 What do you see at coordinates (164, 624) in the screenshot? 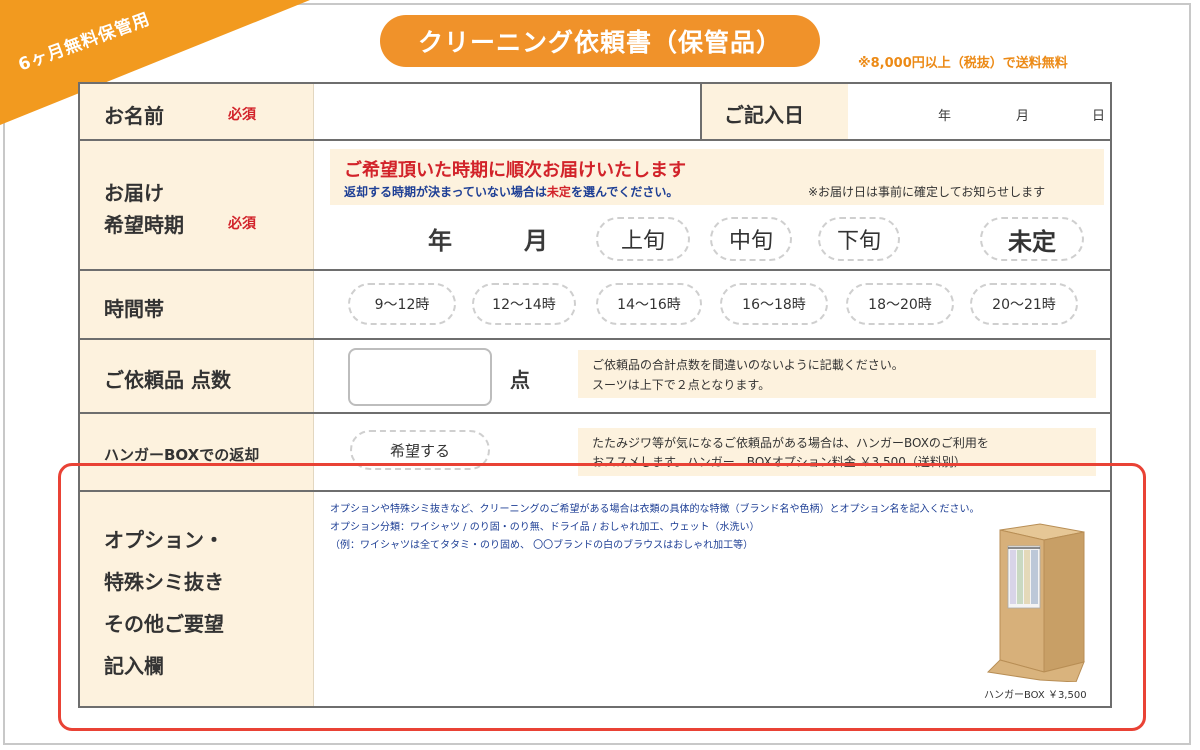
I see `option-label-line3: その他ご要望` at bounding box center [164, 624].